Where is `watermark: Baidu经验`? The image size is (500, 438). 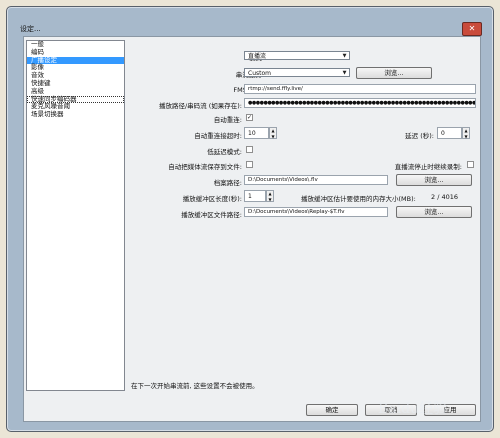
watermark: Baidu经验 is located at coordinates (413, 409).